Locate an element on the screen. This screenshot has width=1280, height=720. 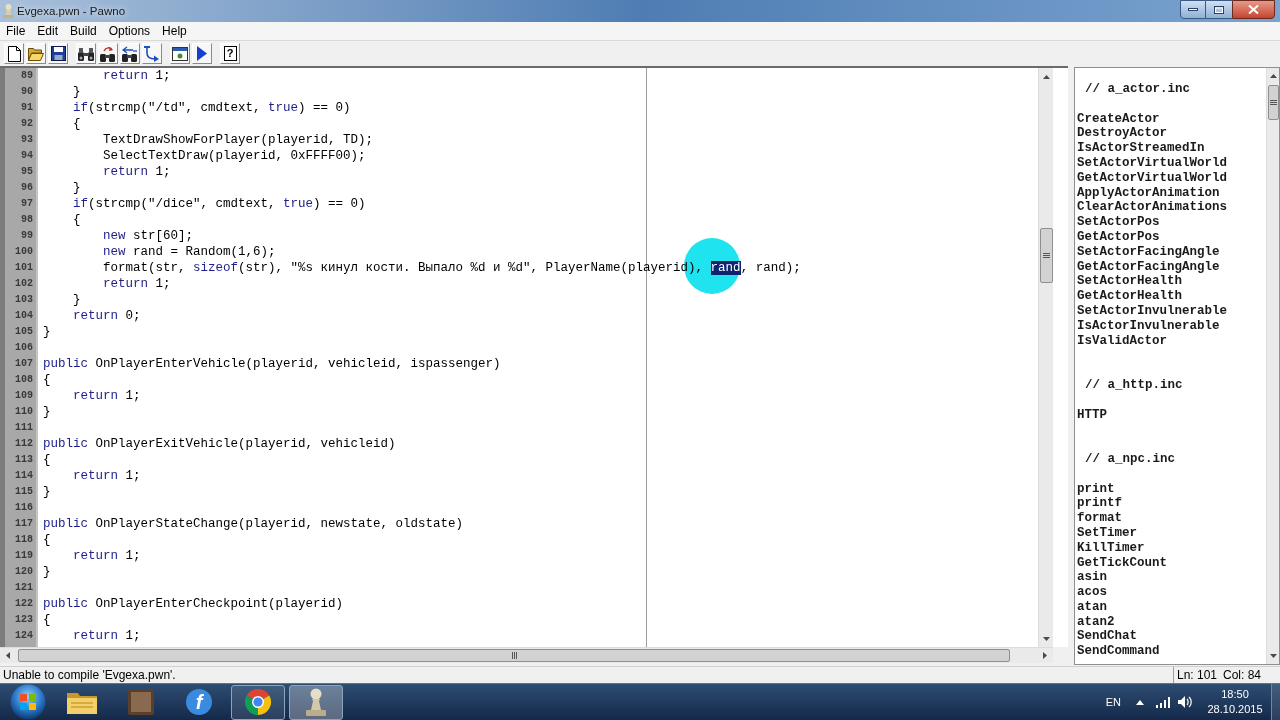
function-list-item: GetActorFacingAngle is located at coordinates (1148, 267).